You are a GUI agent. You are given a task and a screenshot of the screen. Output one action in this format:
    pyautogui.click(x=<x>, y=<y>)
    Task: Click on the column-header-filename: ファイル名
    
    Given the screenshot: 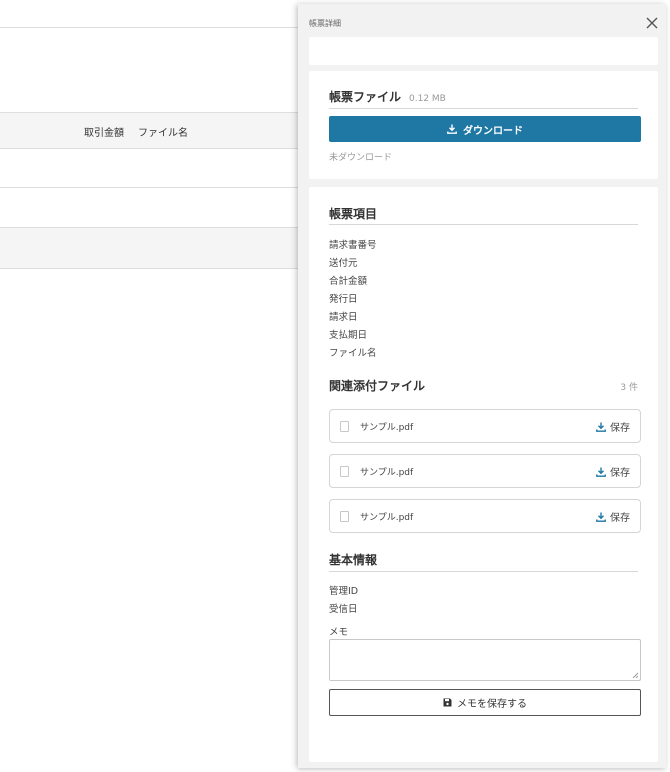 What is the action you would take?
    pyautogui.click(x=163, y=131)
    